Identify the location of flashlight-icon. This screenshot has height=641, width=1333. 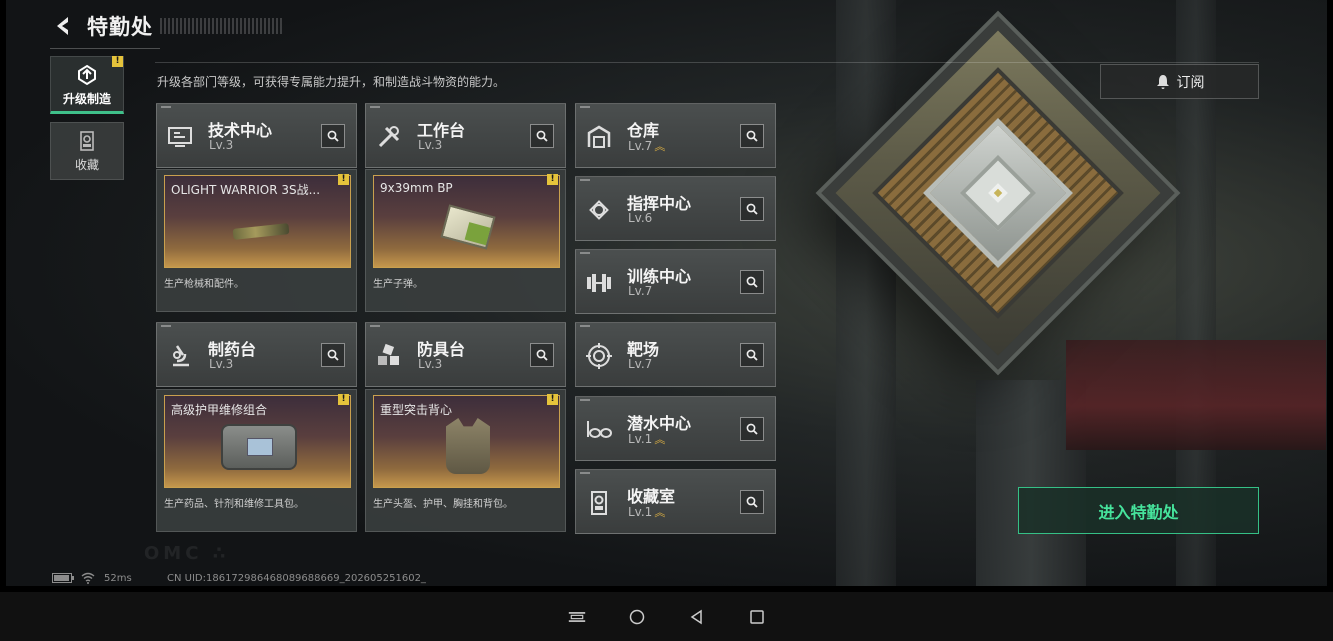
(261, 231).